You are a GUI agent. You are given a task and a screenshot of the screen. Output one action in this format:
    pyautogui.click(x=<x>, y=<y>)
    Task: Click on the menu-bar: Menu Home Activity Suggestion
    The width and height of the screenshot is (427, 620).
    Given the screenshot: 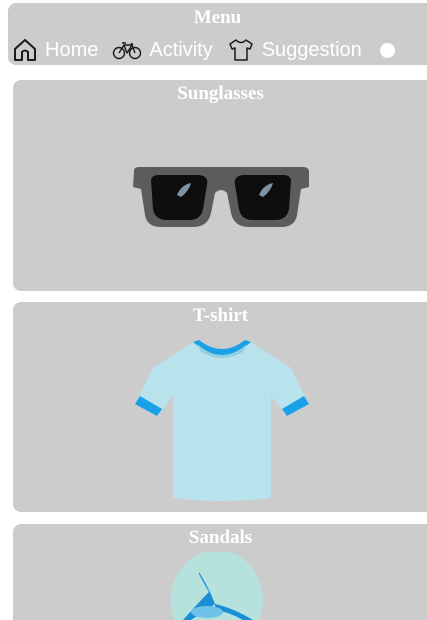 What is the action you would take?
    pyautogui.click(x=217, y=34)
    